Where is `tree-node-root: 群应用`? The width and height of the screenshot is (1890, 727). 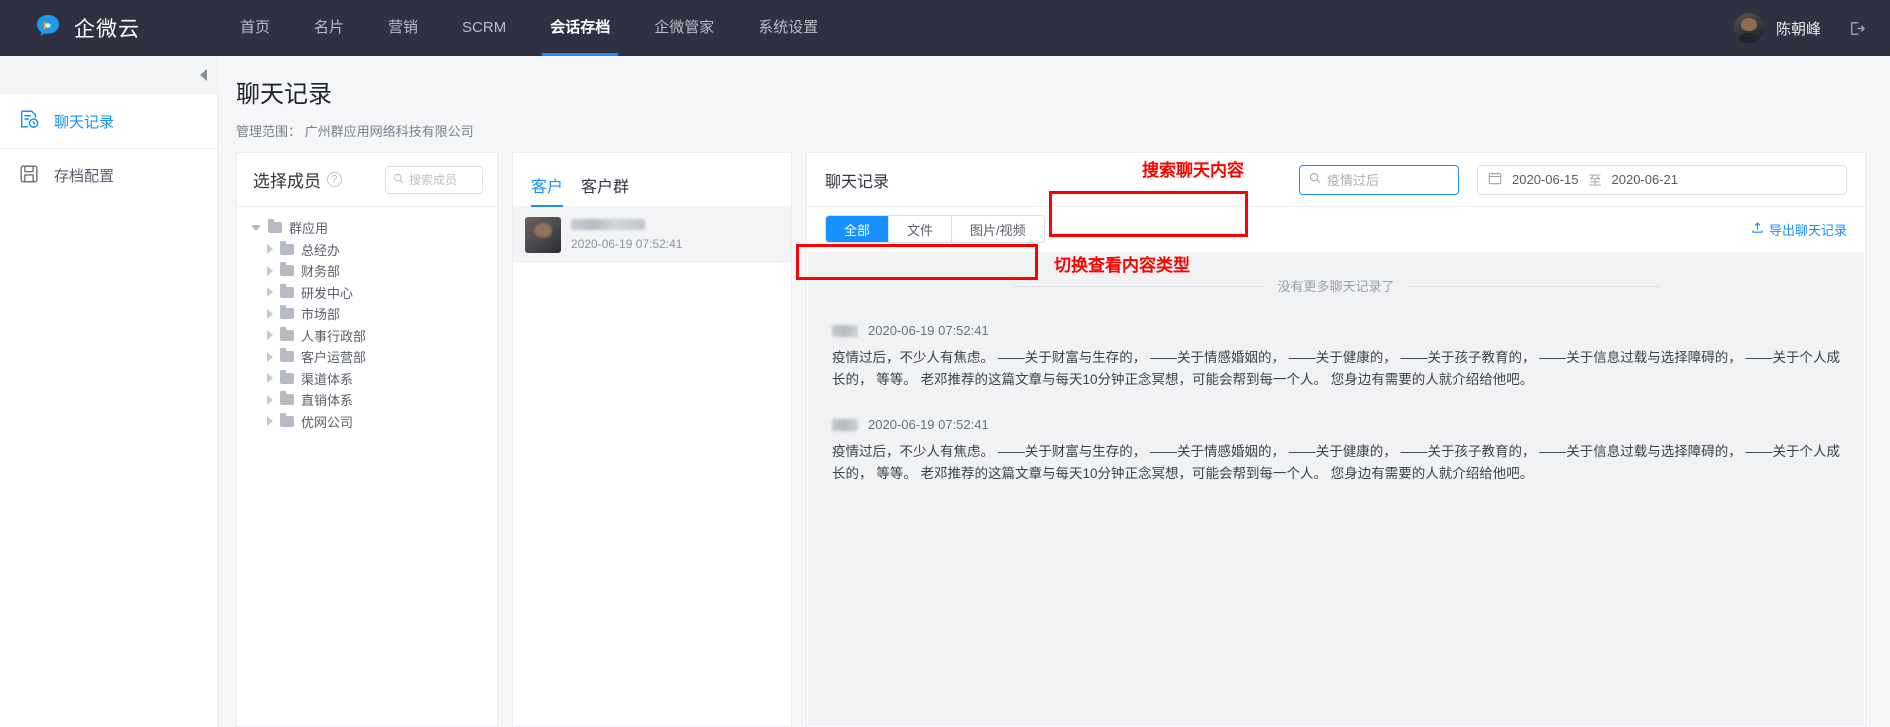
tree-node-root: 群应用 is located at coordinates (374, 228).